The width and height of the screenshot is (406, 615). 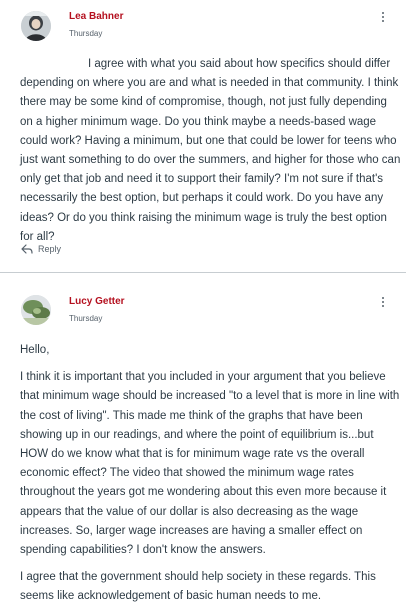 What do you see at coordinates (96, 16) in the screenshot?
I see `author-name: Lea Bahner` at bounding box center [96, 16].